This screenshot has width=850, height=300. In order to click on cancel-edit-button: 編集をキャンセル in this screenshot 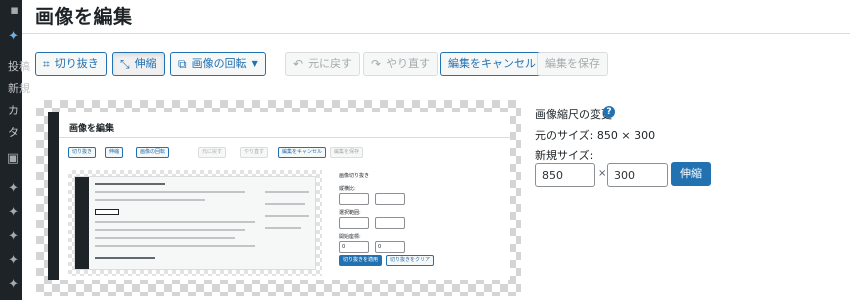, I will do `click(492, 64)`.